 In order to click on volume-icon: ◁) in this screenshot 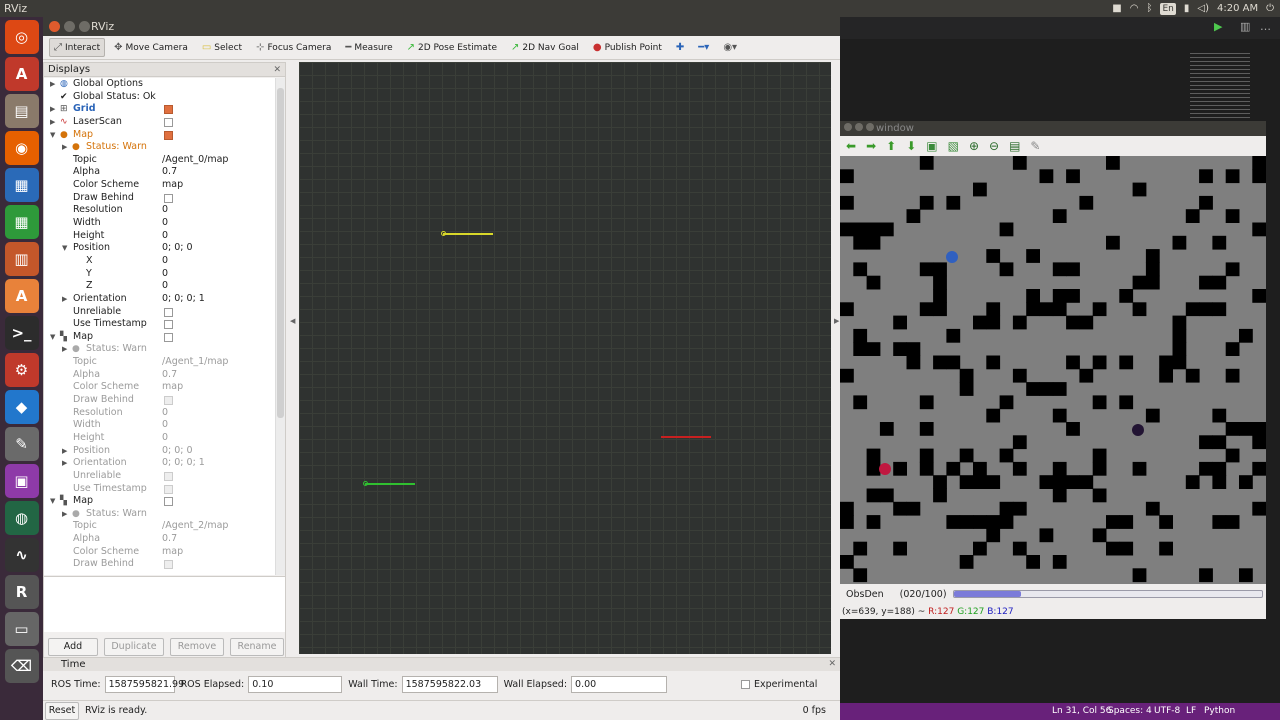, I will do `click(1203, 8)`.